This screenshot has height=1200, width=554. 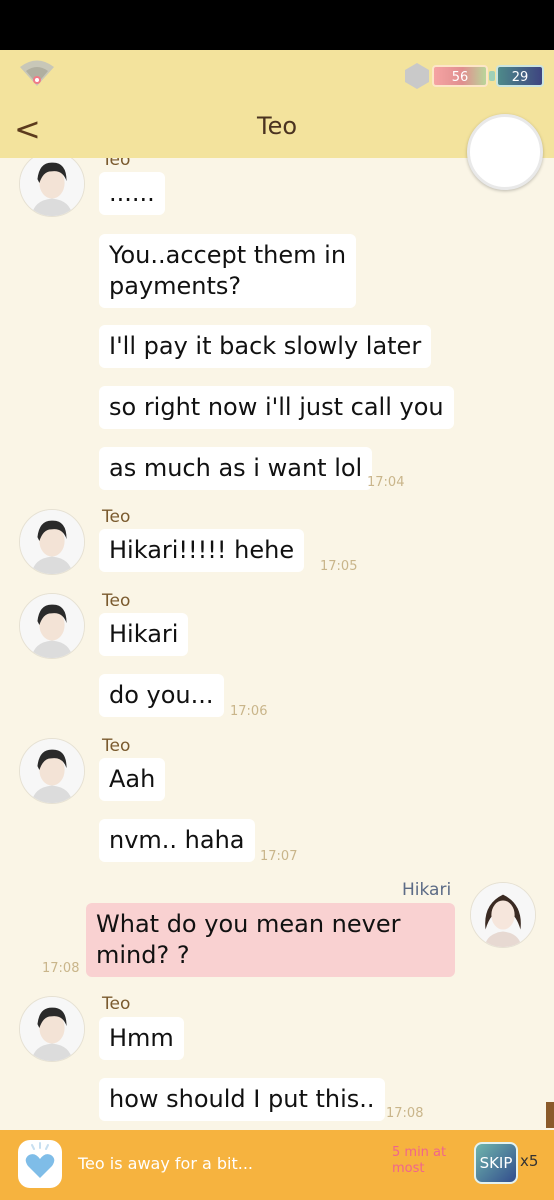 What do you see at coordinates (277, 75) in the screenshot?
I see `top-status-bar: 56 29` at bounding box center [277, 75].